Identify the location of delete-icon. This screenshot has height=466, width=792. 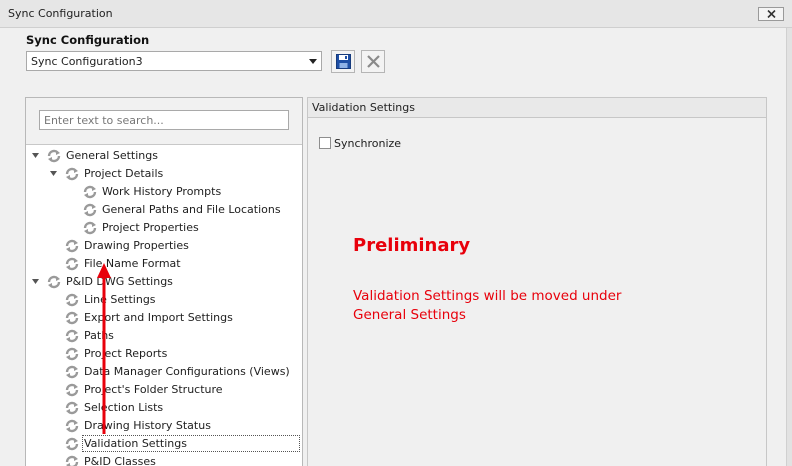
(373, 61).